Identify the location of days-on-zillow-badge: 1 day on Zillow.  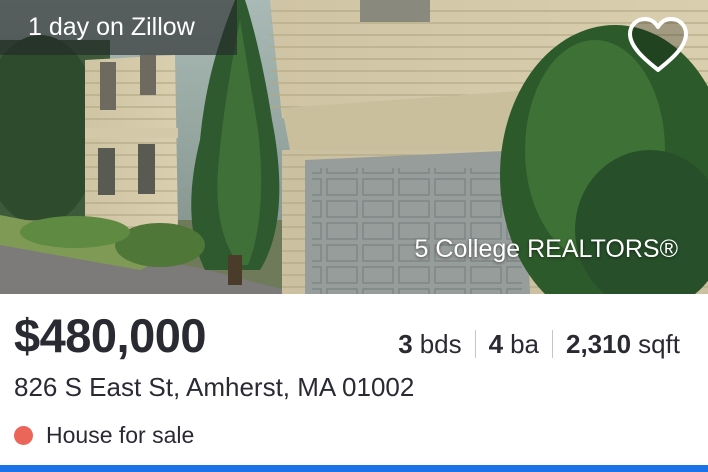
(118, 27).